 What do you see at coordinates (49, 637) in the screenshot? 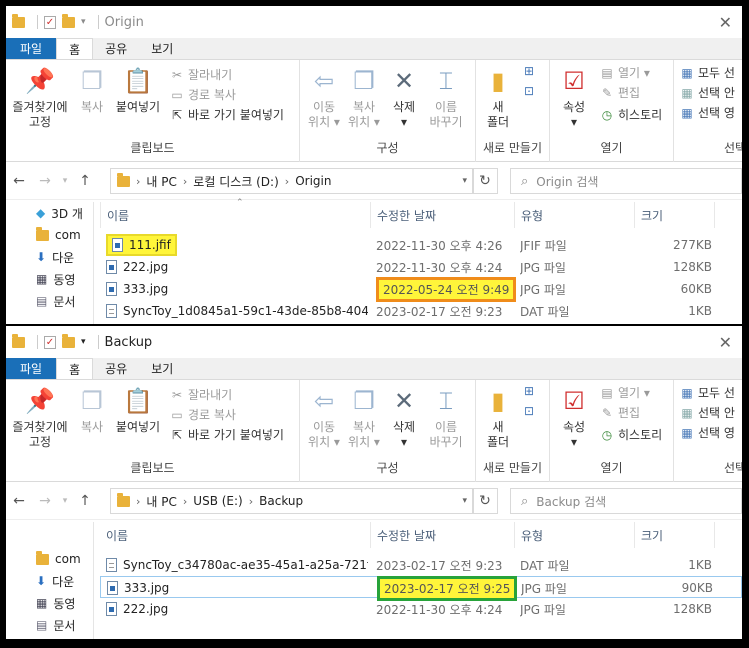
I see `nav-item-desktop: ▬바탕` at bounding box center [49, 637].